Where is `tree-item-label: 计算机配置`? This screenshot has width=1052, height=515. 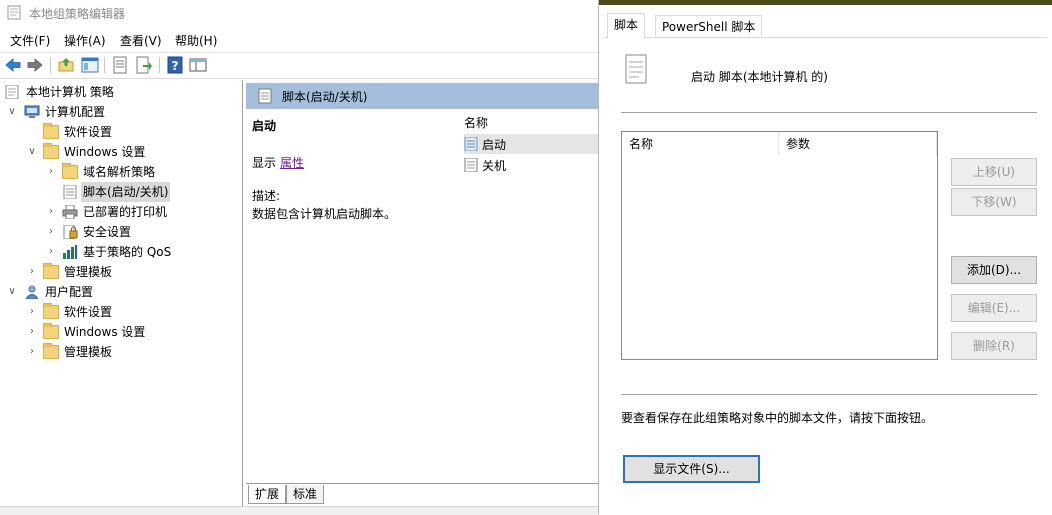
tree-item-label: 计算机配置 is located at coordinates (75, 112).